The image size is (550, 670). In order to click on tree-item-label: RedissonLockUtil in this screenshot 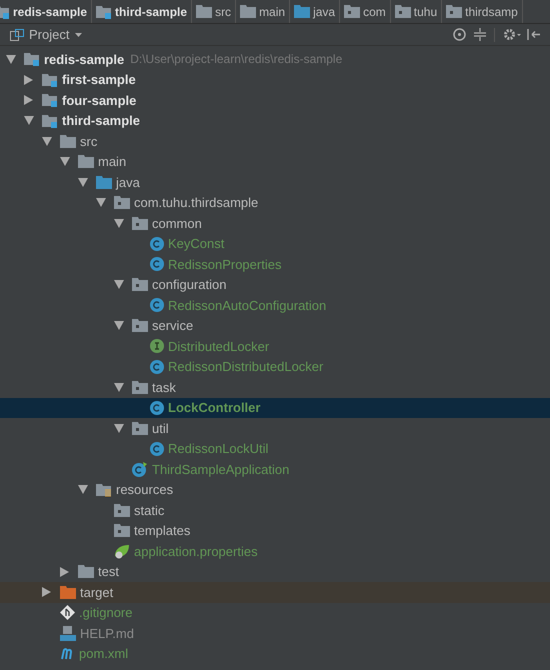, I will do `click(218, 448)`.